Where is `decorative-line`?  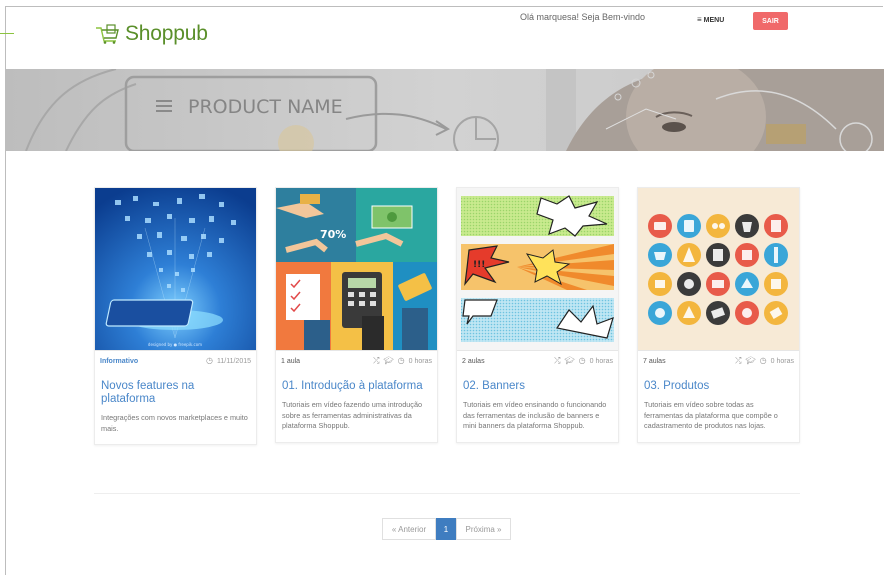 decorative-line is located at coordinates (7, 33).